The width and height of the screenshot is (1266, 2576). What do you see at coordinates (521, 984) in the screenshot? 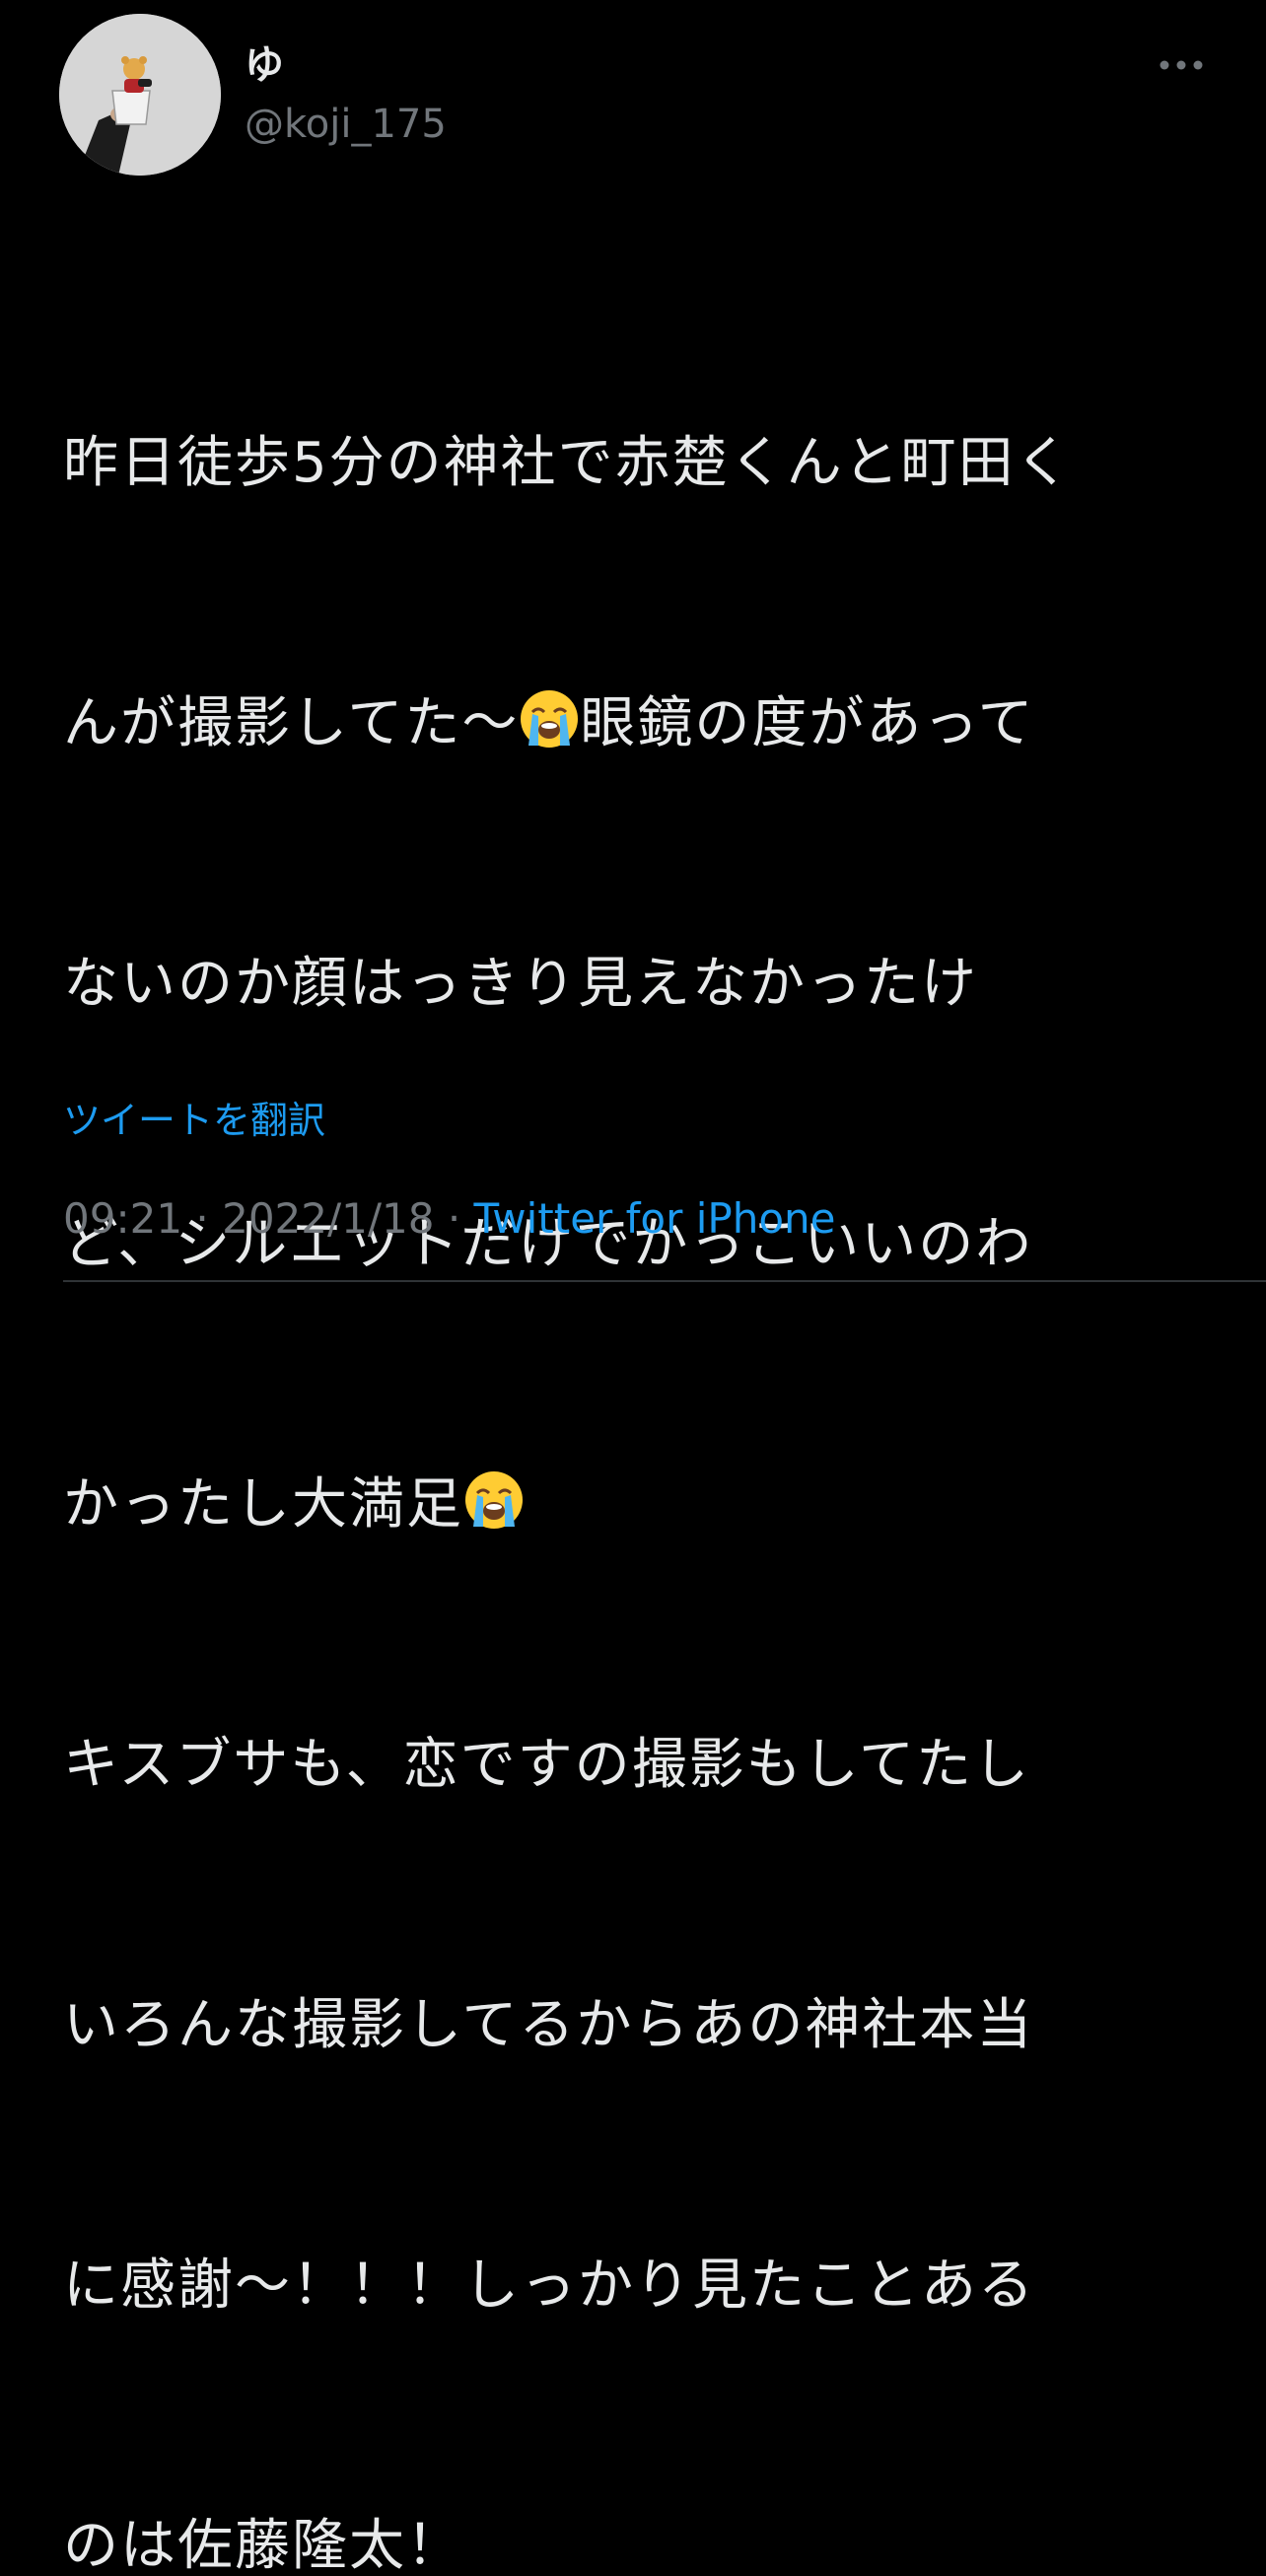
I see `tweet-line: ないのか顔はっきり見えなかったけ` at bounding box center [521, 984].